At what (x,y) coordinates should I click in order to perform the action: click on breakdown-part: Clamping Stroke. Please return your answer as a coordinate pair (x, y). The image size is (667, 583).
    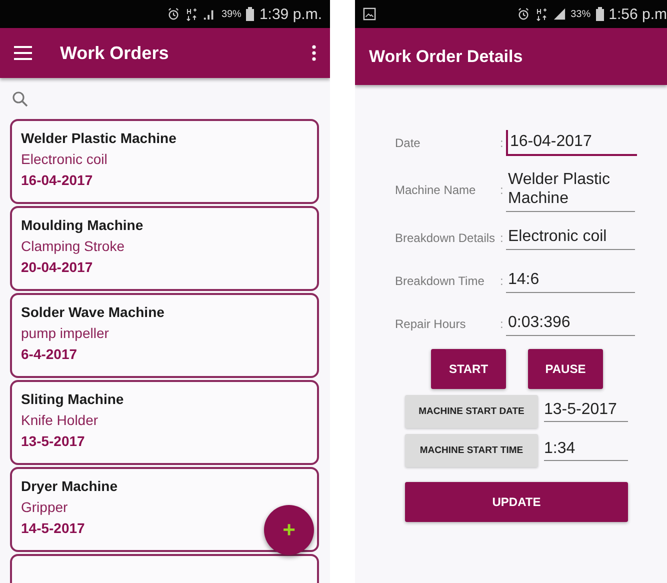
    Looking at the image, I should click on (72, 246).